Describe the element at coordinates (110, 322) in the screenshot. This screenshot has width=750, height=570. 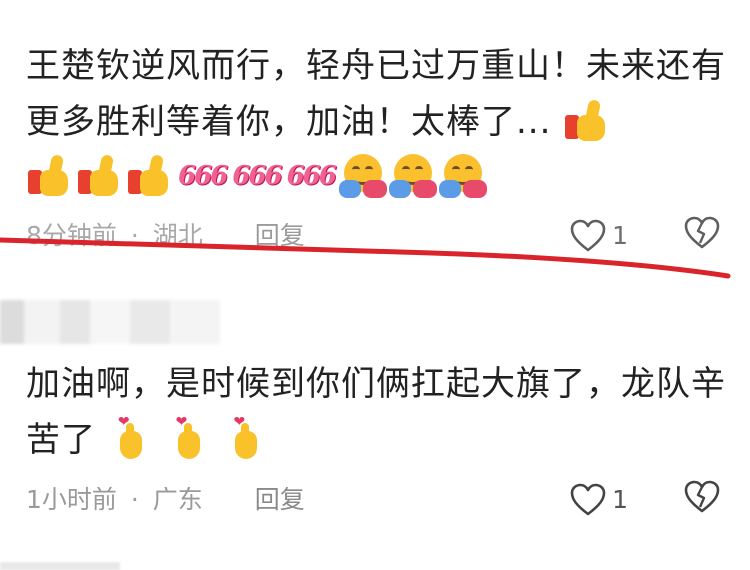
I see `username-redacted` at that location.